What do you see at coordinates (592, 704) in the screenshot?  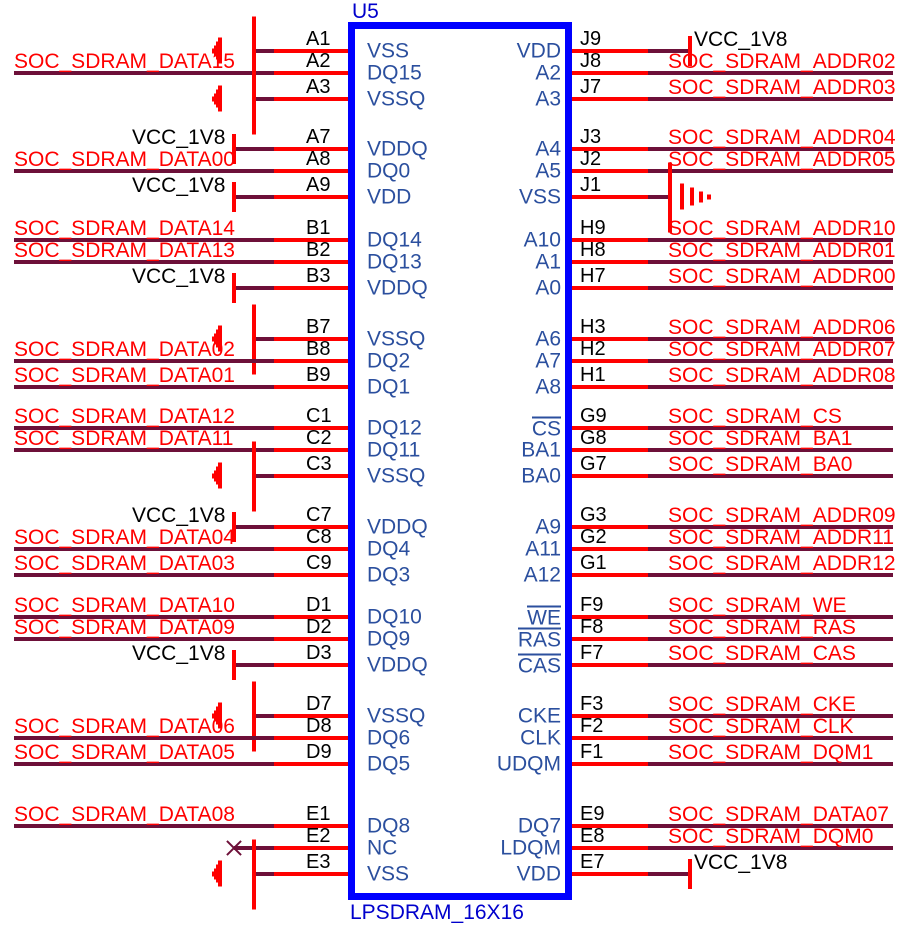 I see `pin-number-F3: F3` at bounding box center [592, 704].